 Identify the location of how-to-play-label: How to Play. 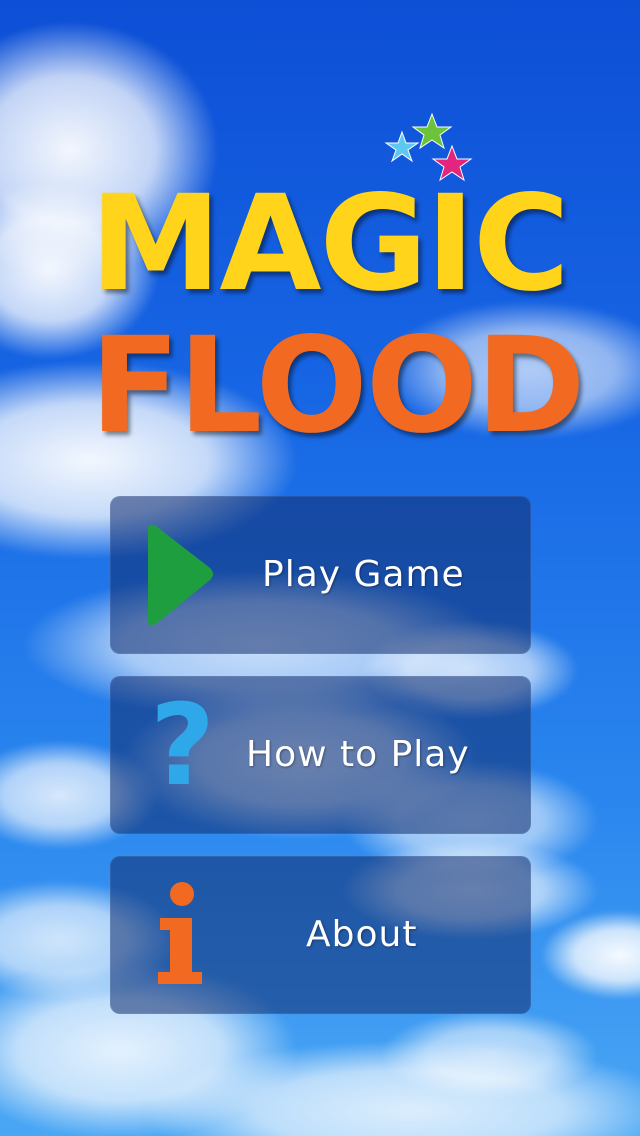
(358, 754).